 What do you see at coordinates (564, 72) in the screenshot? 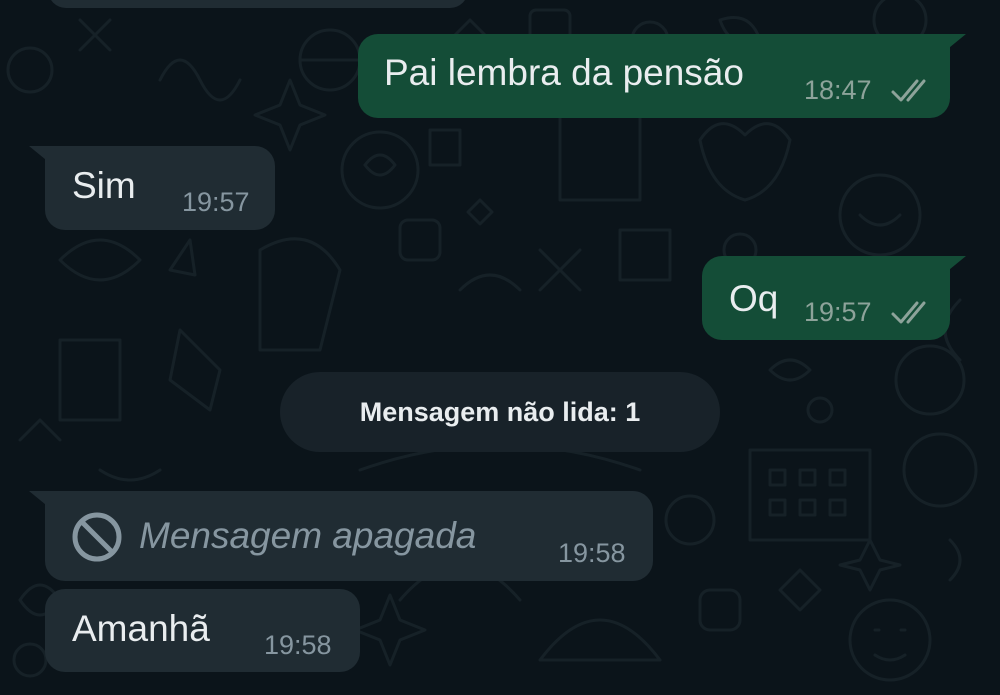
I see `message-text: Pai lembra da pensão` at bounding box center [564, 72].